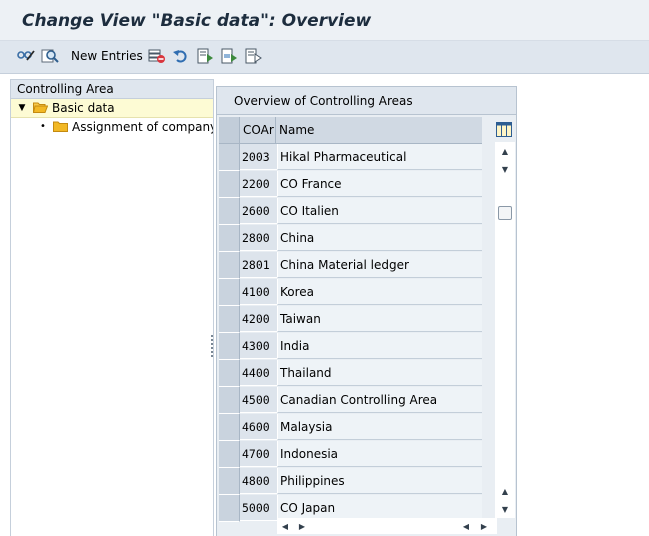 This screenshot has height=536, width=649. Describe the element at coordinates (258, 292) in the screenshot. I see `cell-coar: 4100` at that location.